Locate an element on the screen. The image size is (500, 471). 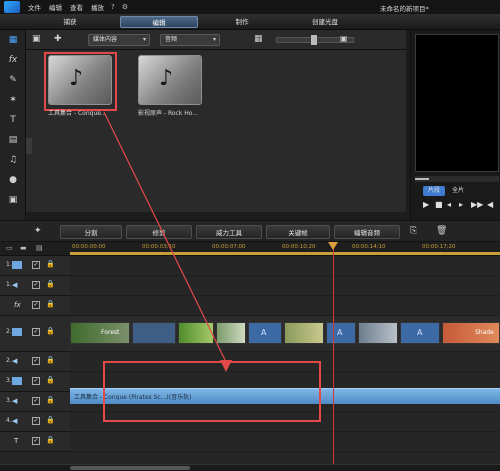
scrollbar-thumb is located at coordinates (130, 468).